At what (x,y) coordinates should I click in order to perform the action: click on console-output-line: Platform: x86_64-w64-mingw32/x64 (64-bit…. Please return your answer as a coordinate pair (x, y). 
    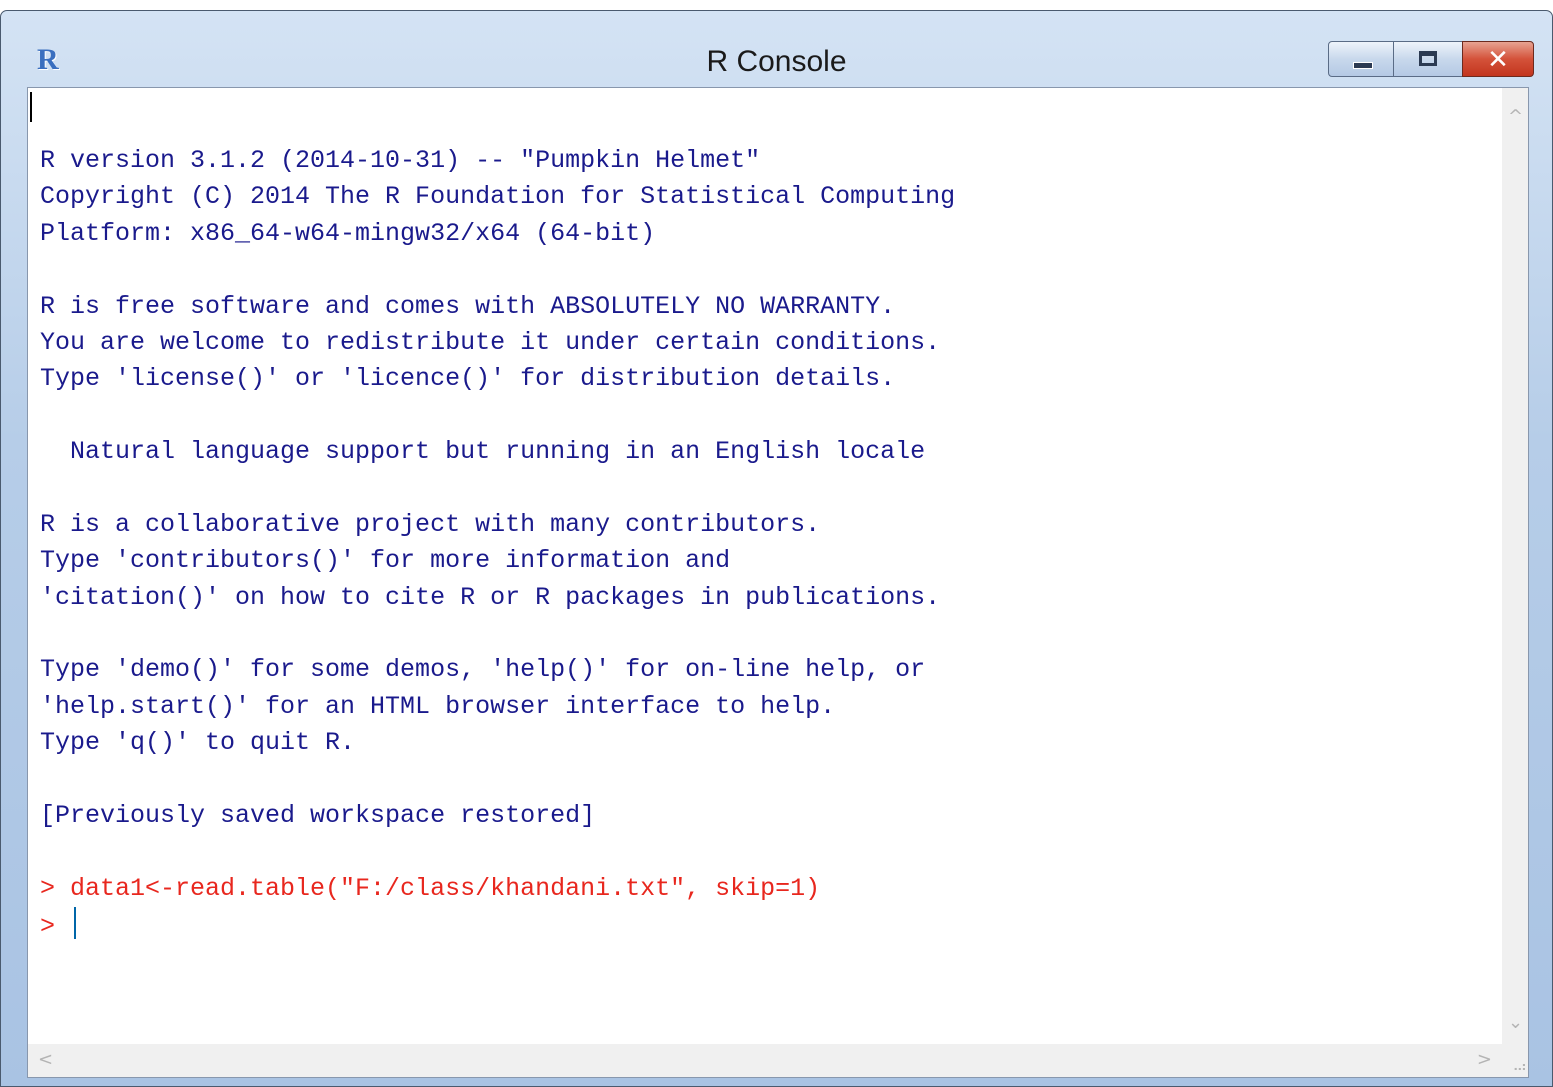
    Looking at the image, I should click on (348, 233).